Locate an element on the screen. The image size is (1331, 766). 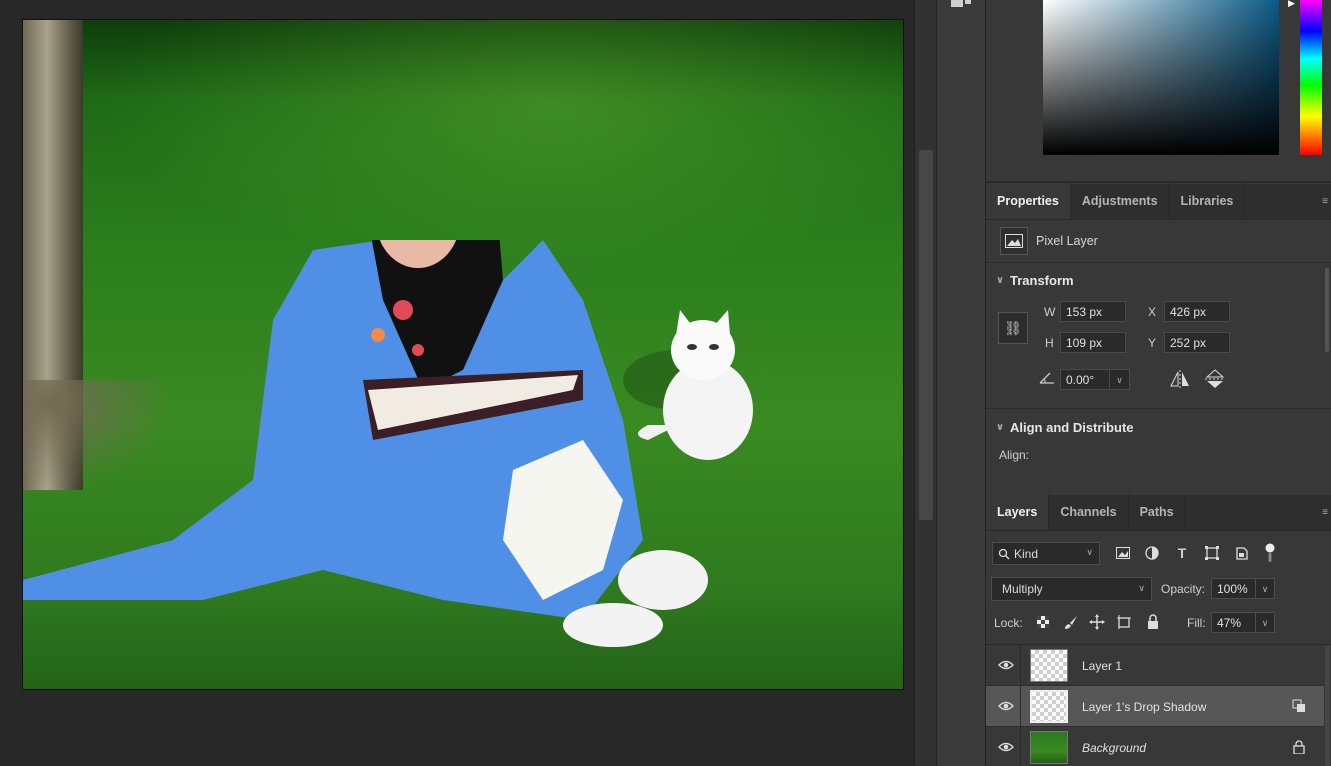
color-panel: ▶ is located at coordinates (1158, 91).